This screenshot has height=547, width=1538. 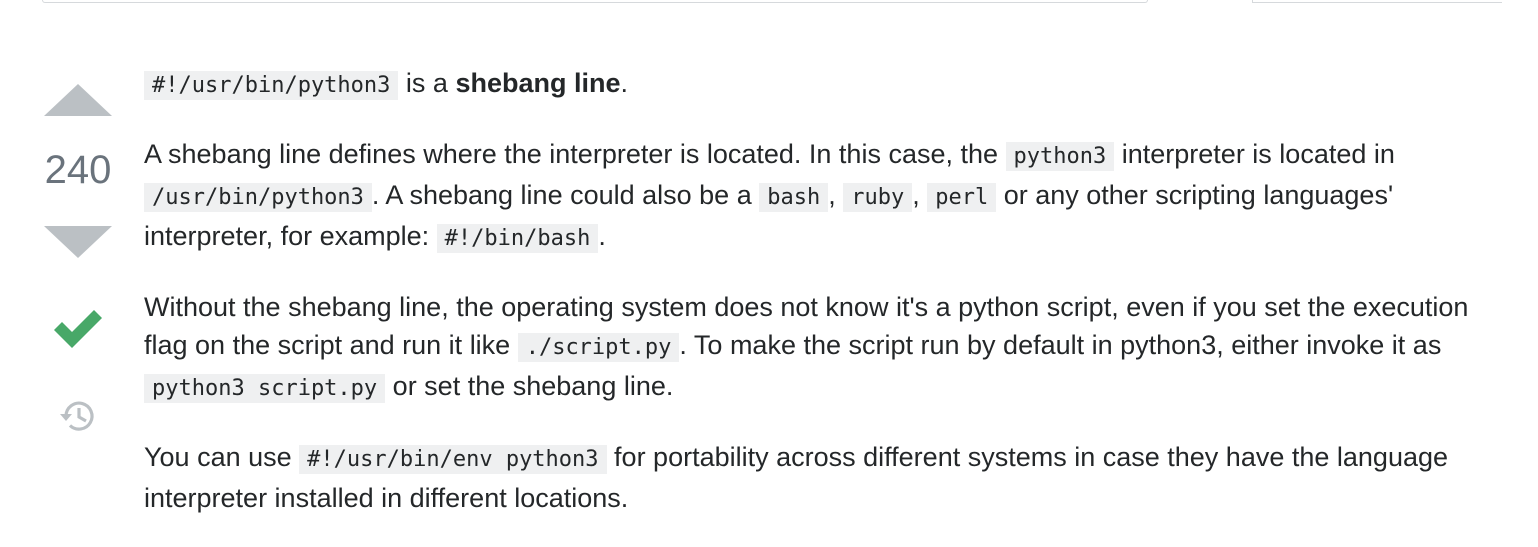 I want to click on checkmark-icon, so click(x=78, y=329).